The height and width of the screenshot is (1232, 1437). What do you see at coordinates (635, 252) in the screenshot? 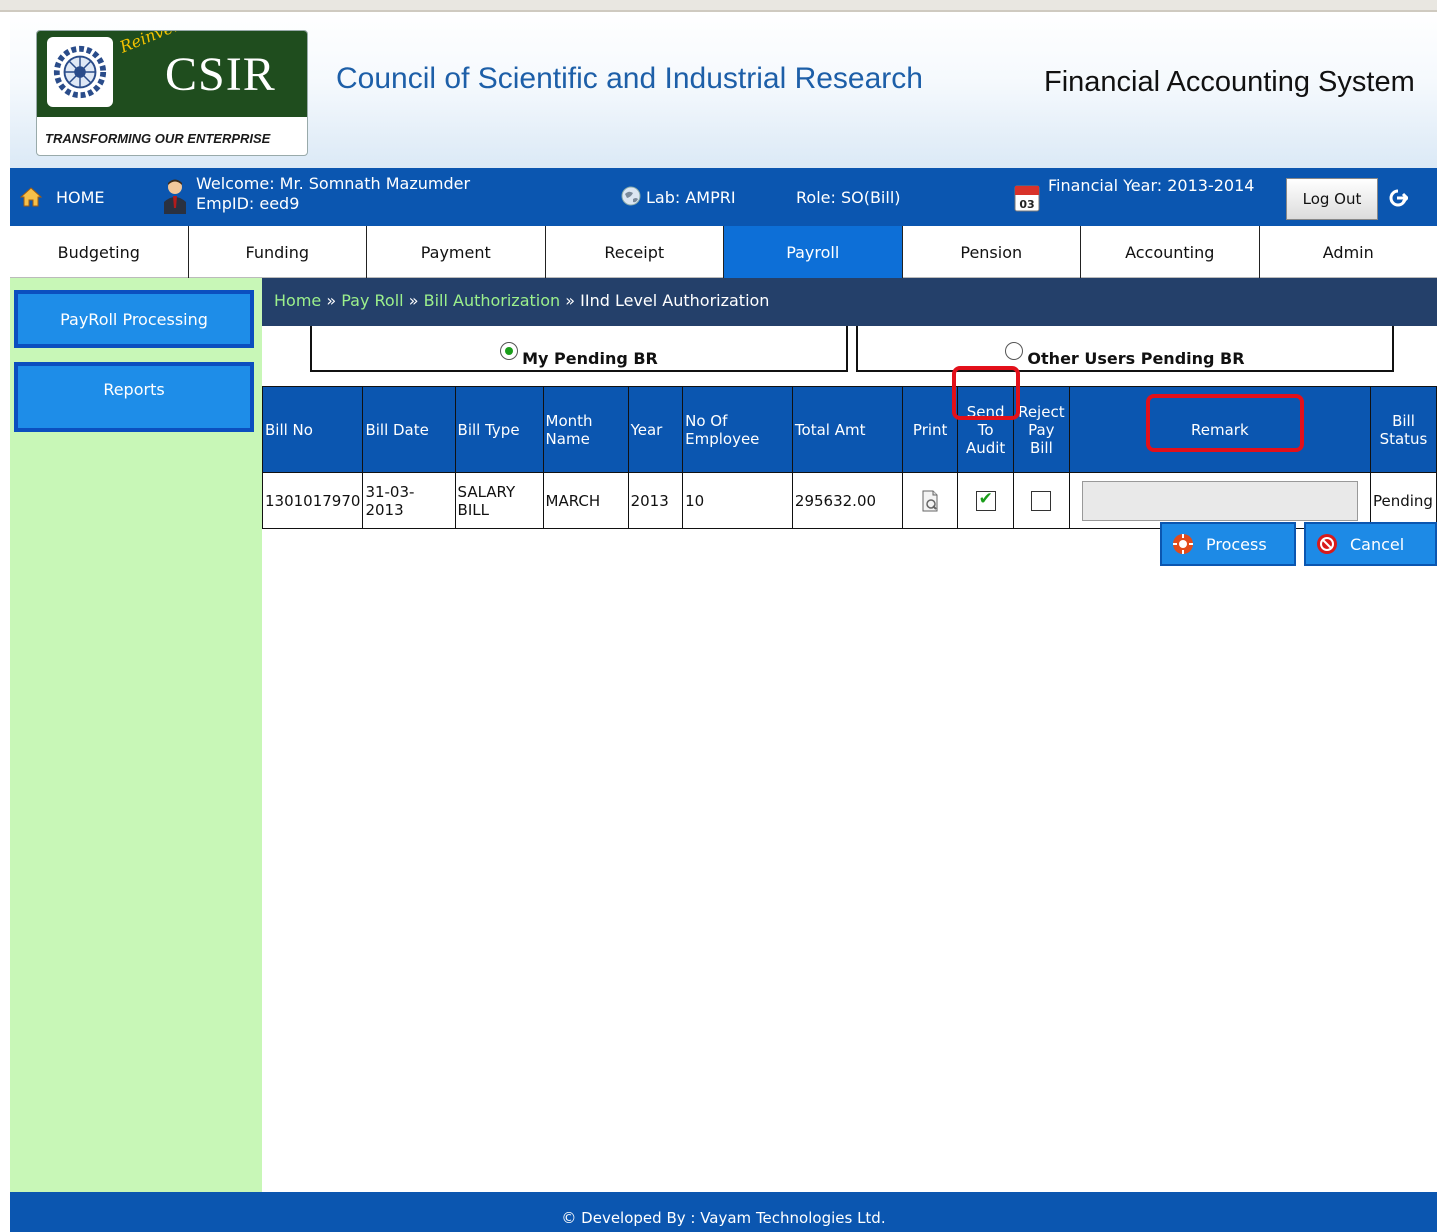
I see `tab-receipt: Receipt` at bounding box center [635, 252].